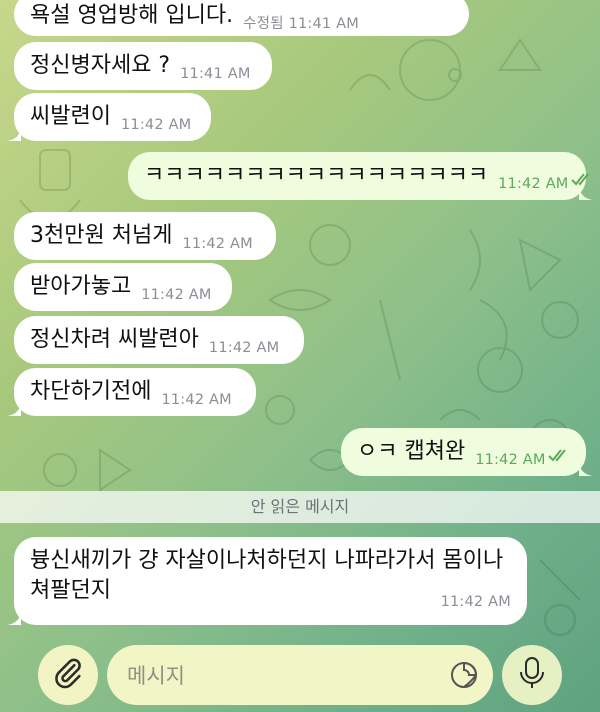 The width and height of the screenshot is (600, 712). What do you see at coordinates (558, 456) in the screenshot?
I see `double-check-icon` at bounding box center [558, 456].